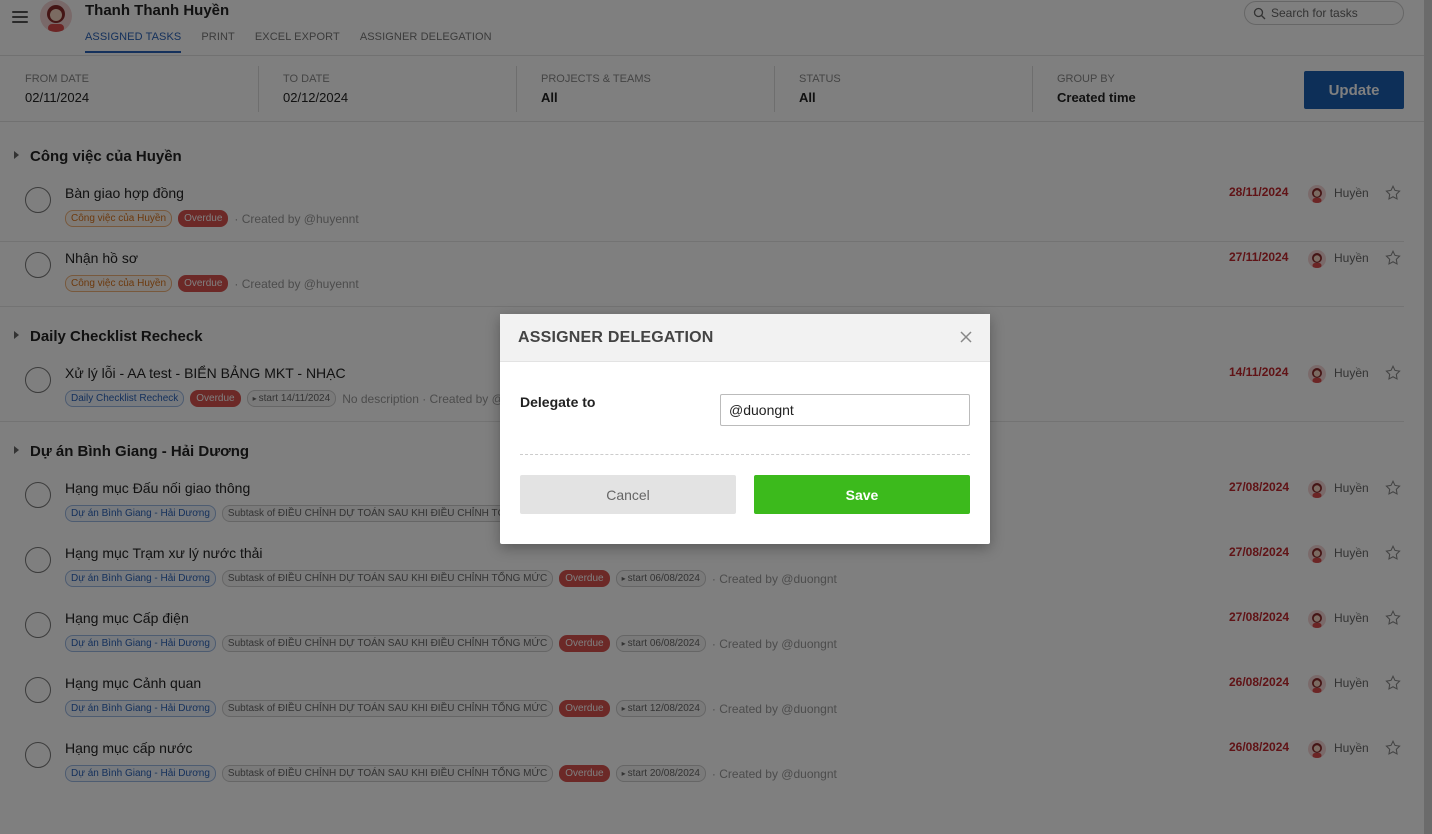  What do you see at coordinates (558, 402) in the screenshot?
I see `delegate-to-label: Delegate to` at bounding box center [558, 402].